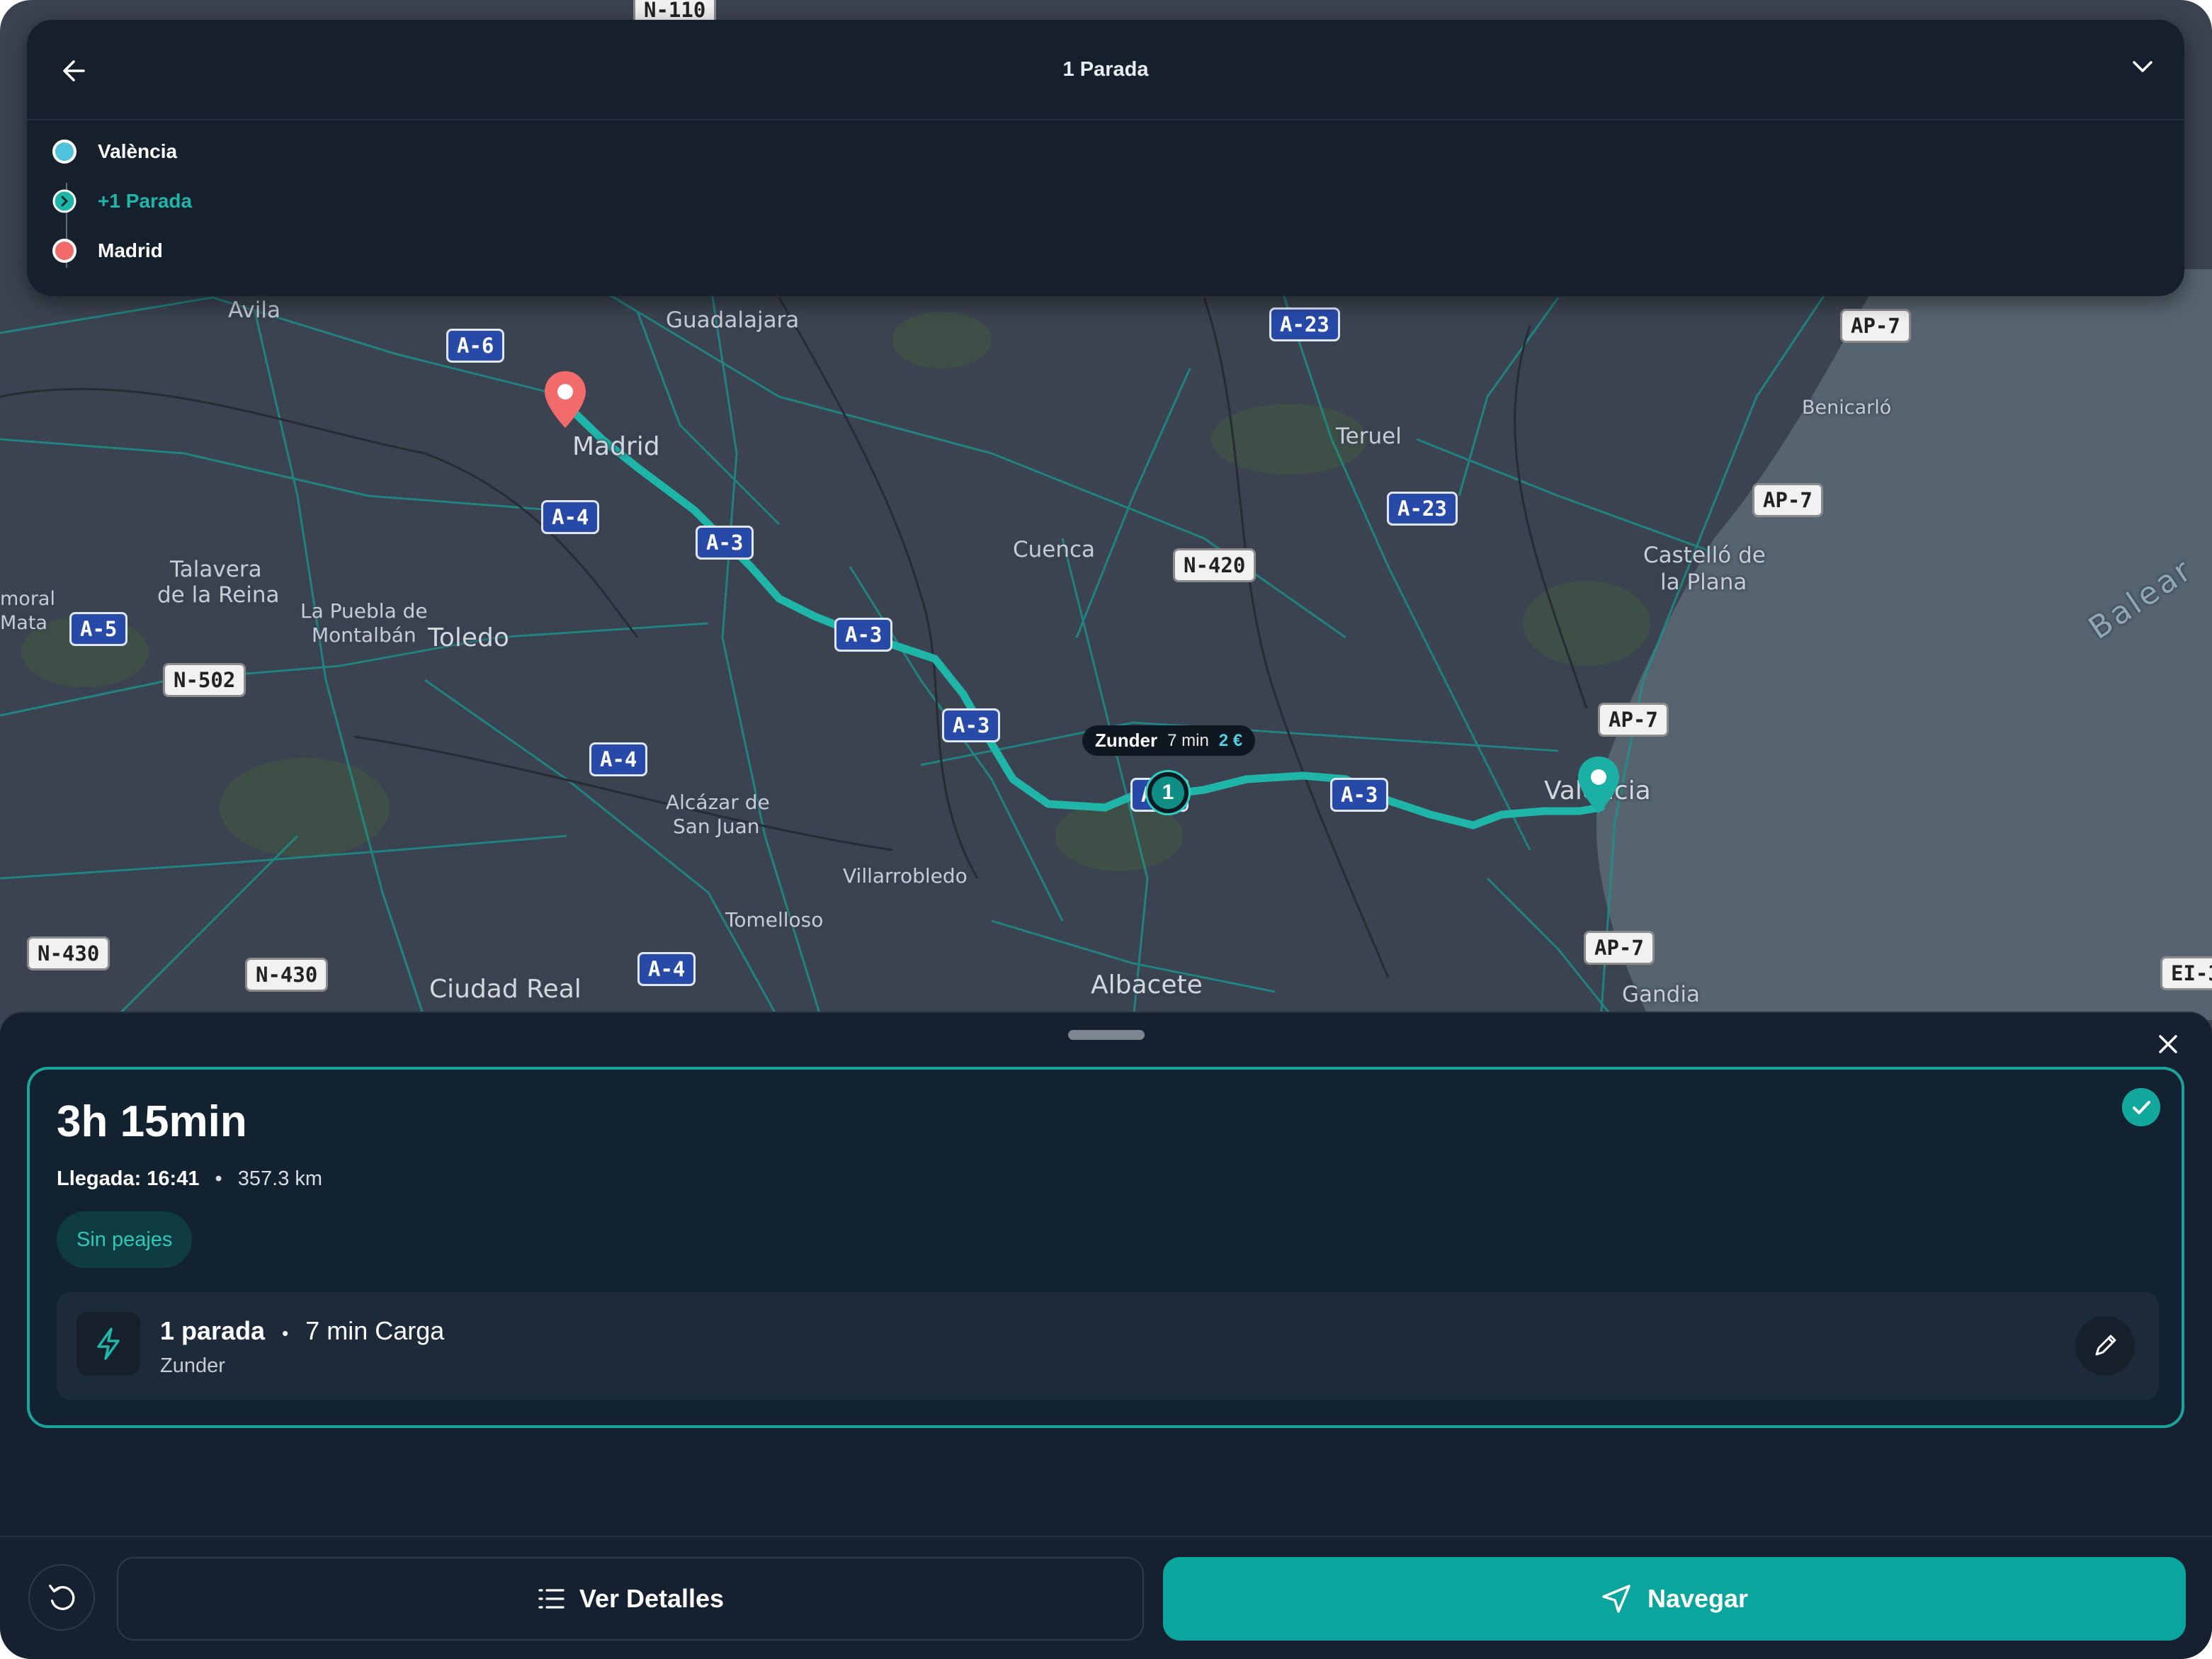  What do you see at coordinates (616, 446) in the screenshot?
I see `place-label: Madrid` at bounding box center [616, 446].